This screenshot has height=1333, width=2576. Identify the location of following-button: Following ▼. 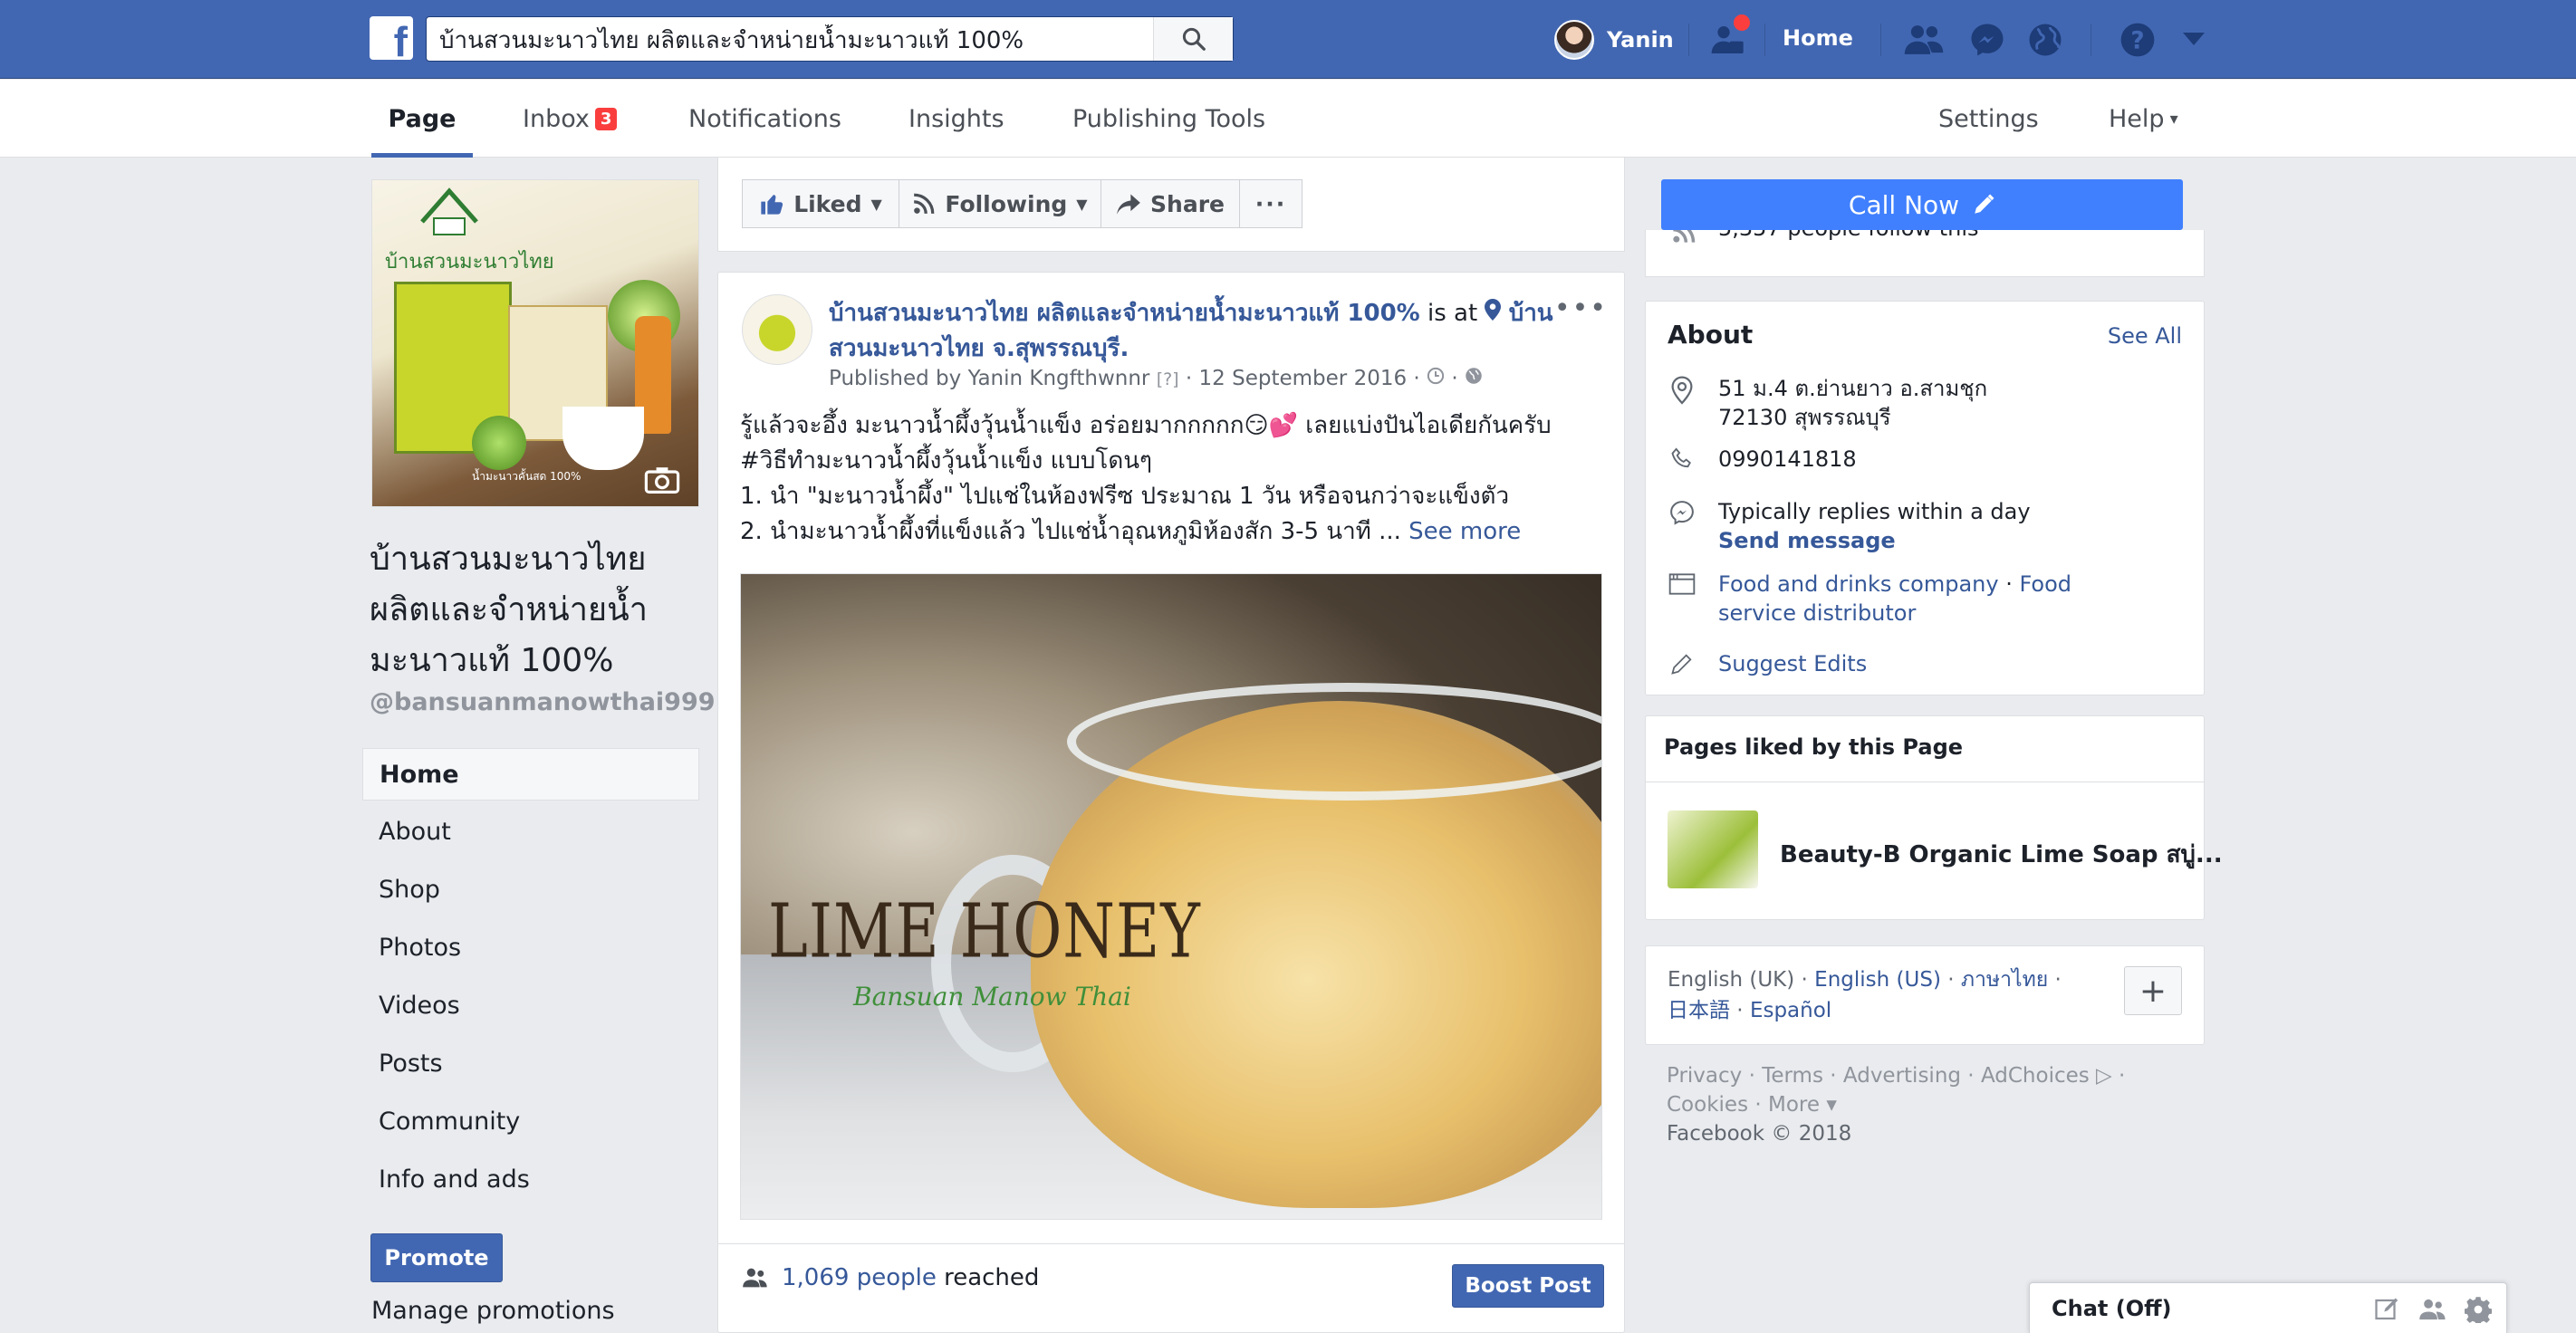
(1000, 204).